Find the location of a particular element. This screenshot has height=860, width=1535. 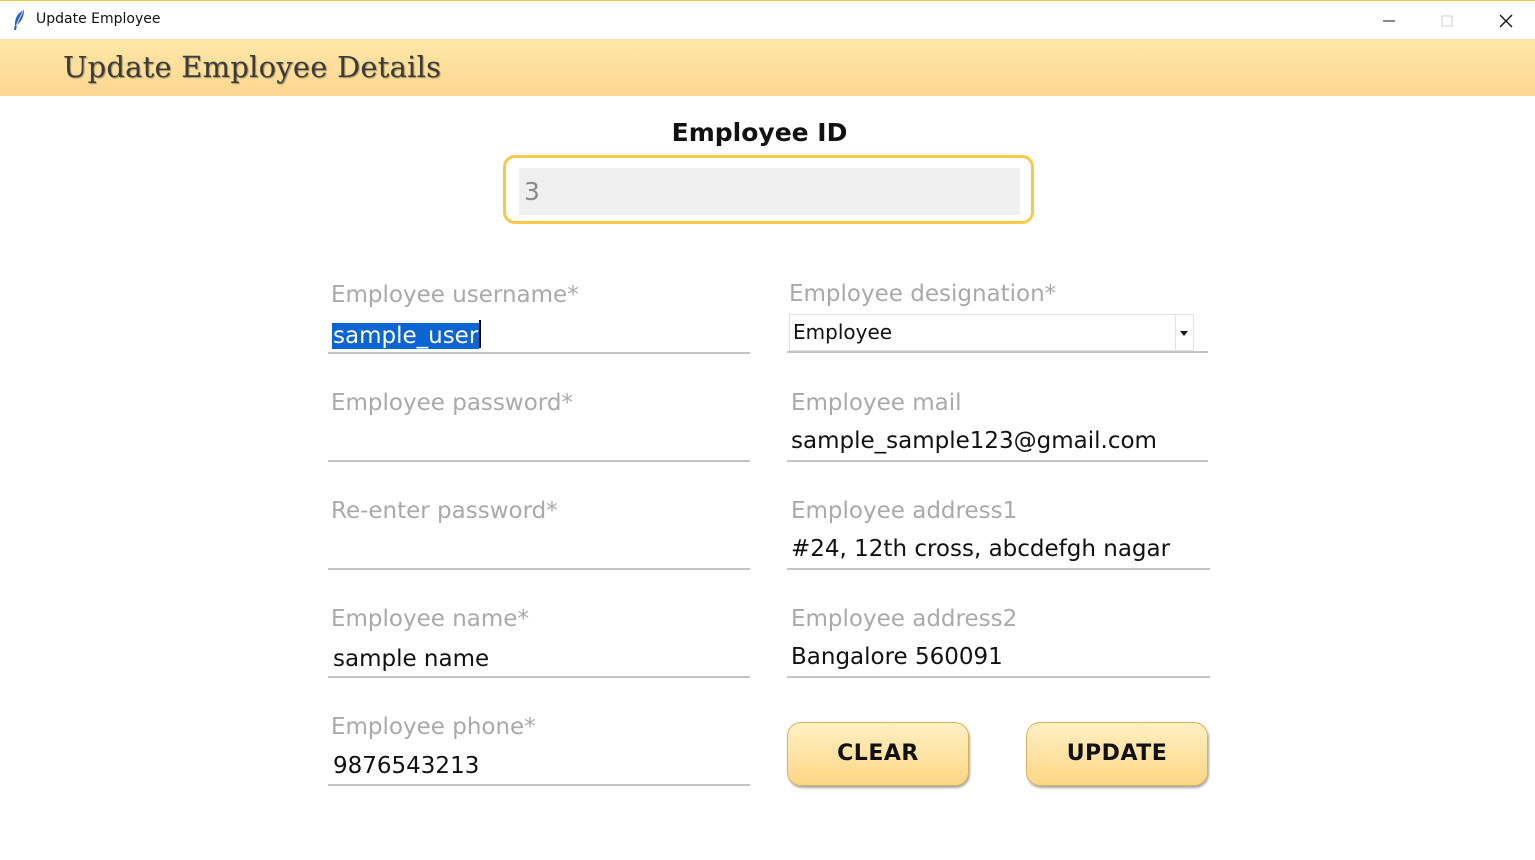

employee-id-field: 3 is located at coordinates (769, 191).